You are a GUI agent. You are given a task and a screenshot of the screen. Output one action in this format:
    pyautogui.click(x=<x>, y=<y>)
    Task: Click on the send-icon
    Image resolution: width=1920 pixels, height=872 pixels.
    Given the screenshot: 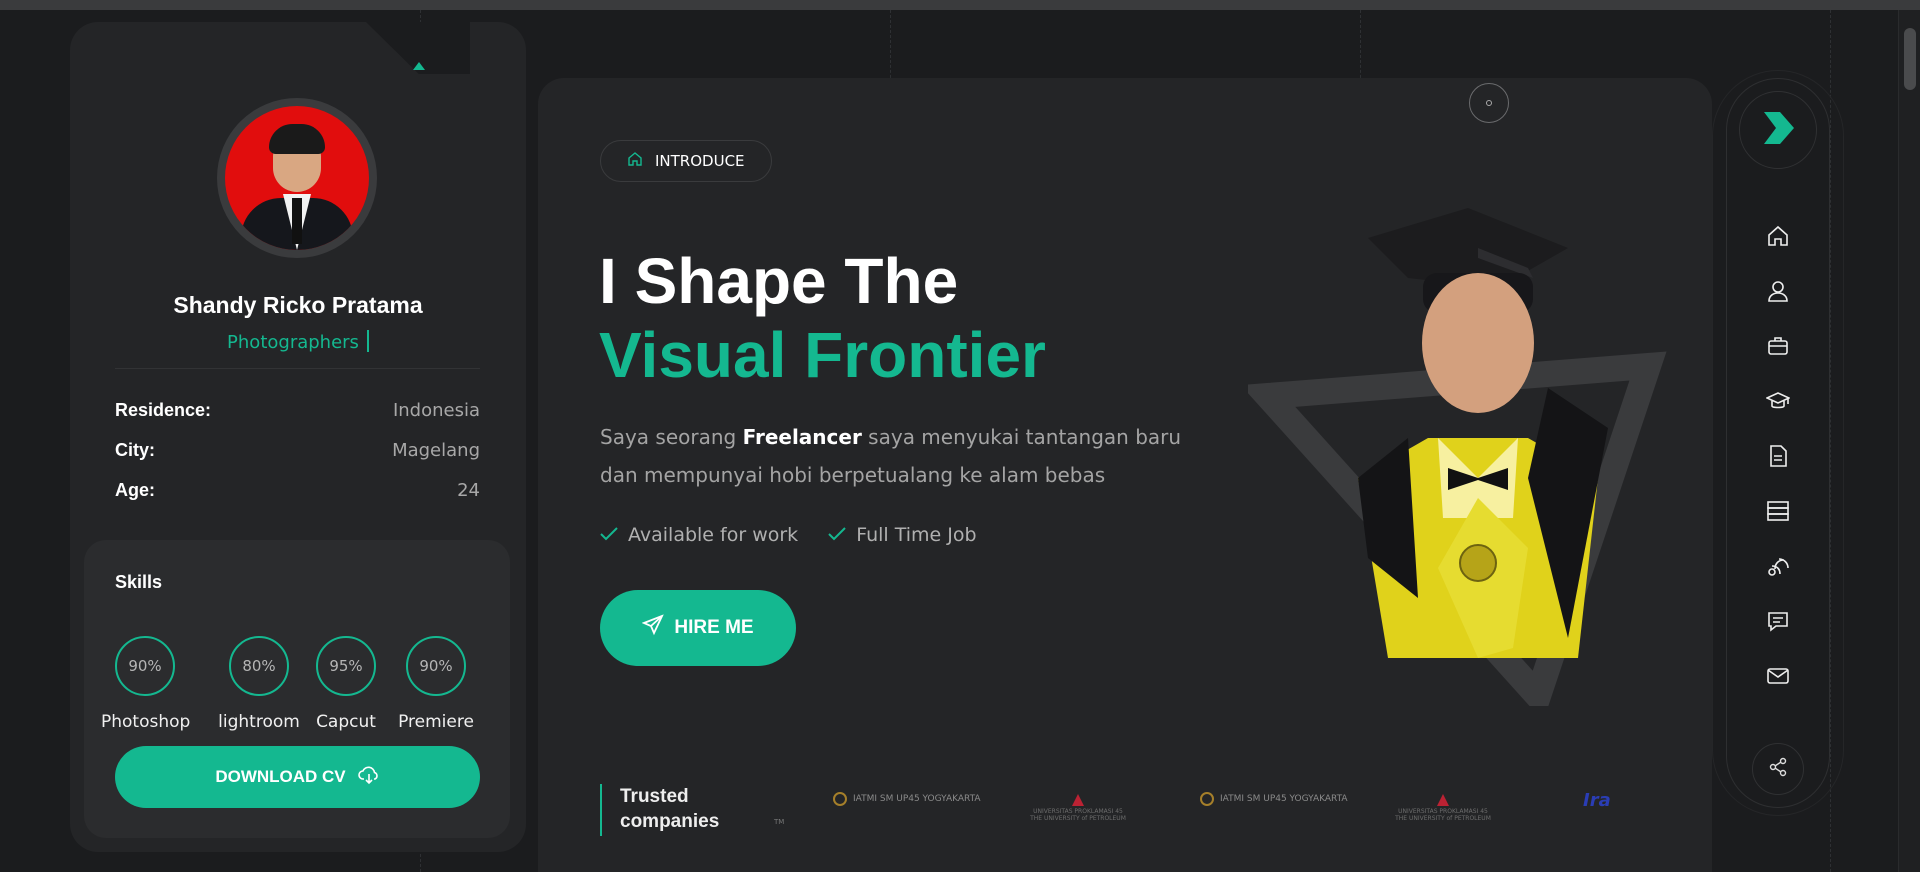 What is the action you would take?
    pyautogui.click(x=653, y=628)
    